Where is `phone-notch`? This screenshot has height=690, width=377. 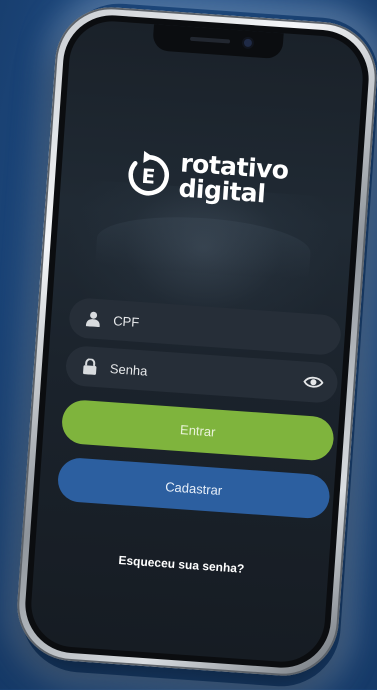 phone-notch is located at coordinates (218, 42).